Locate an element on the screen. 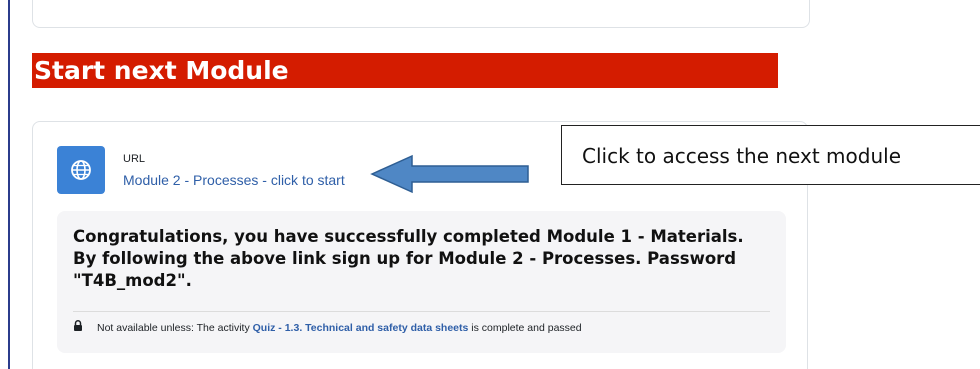  lock-icon is located at coordinates (78, 327).